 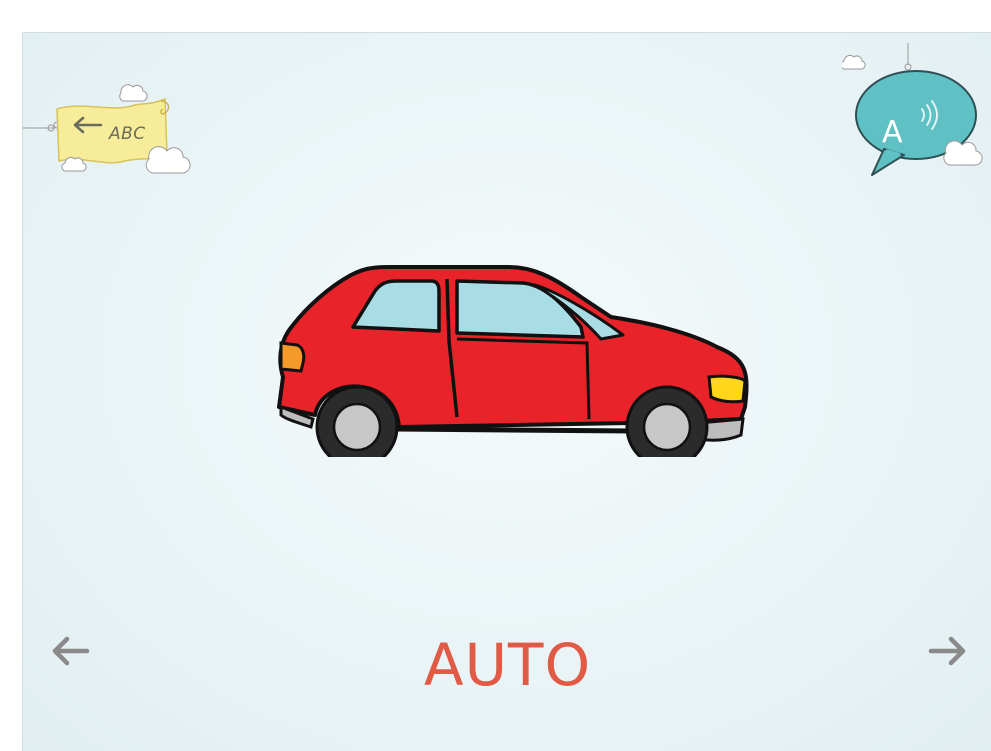 What do you see at coordinates (107, 129) in the screenshot?
I see `flag-banner-icon` at bounding box center [107, 129].